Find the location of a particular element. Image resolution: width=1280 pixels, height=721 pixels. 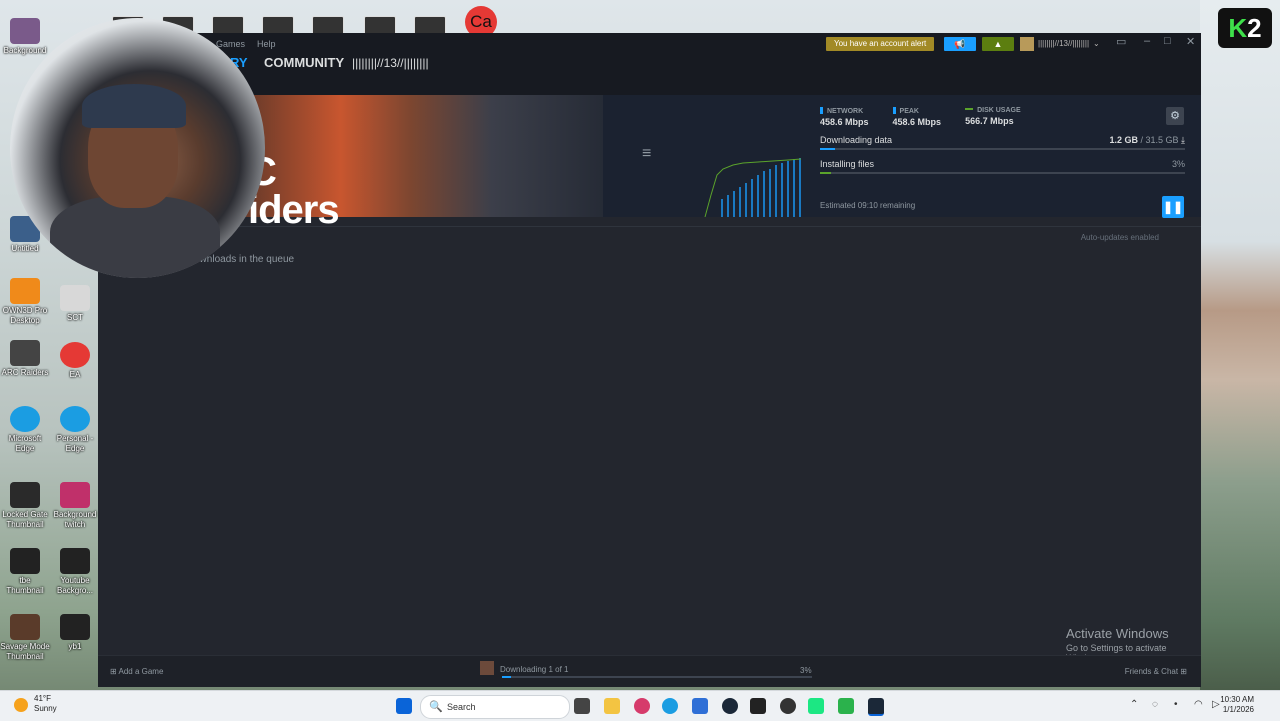

total-size: / 31.5 GB is located at coordinates (1159, 140).